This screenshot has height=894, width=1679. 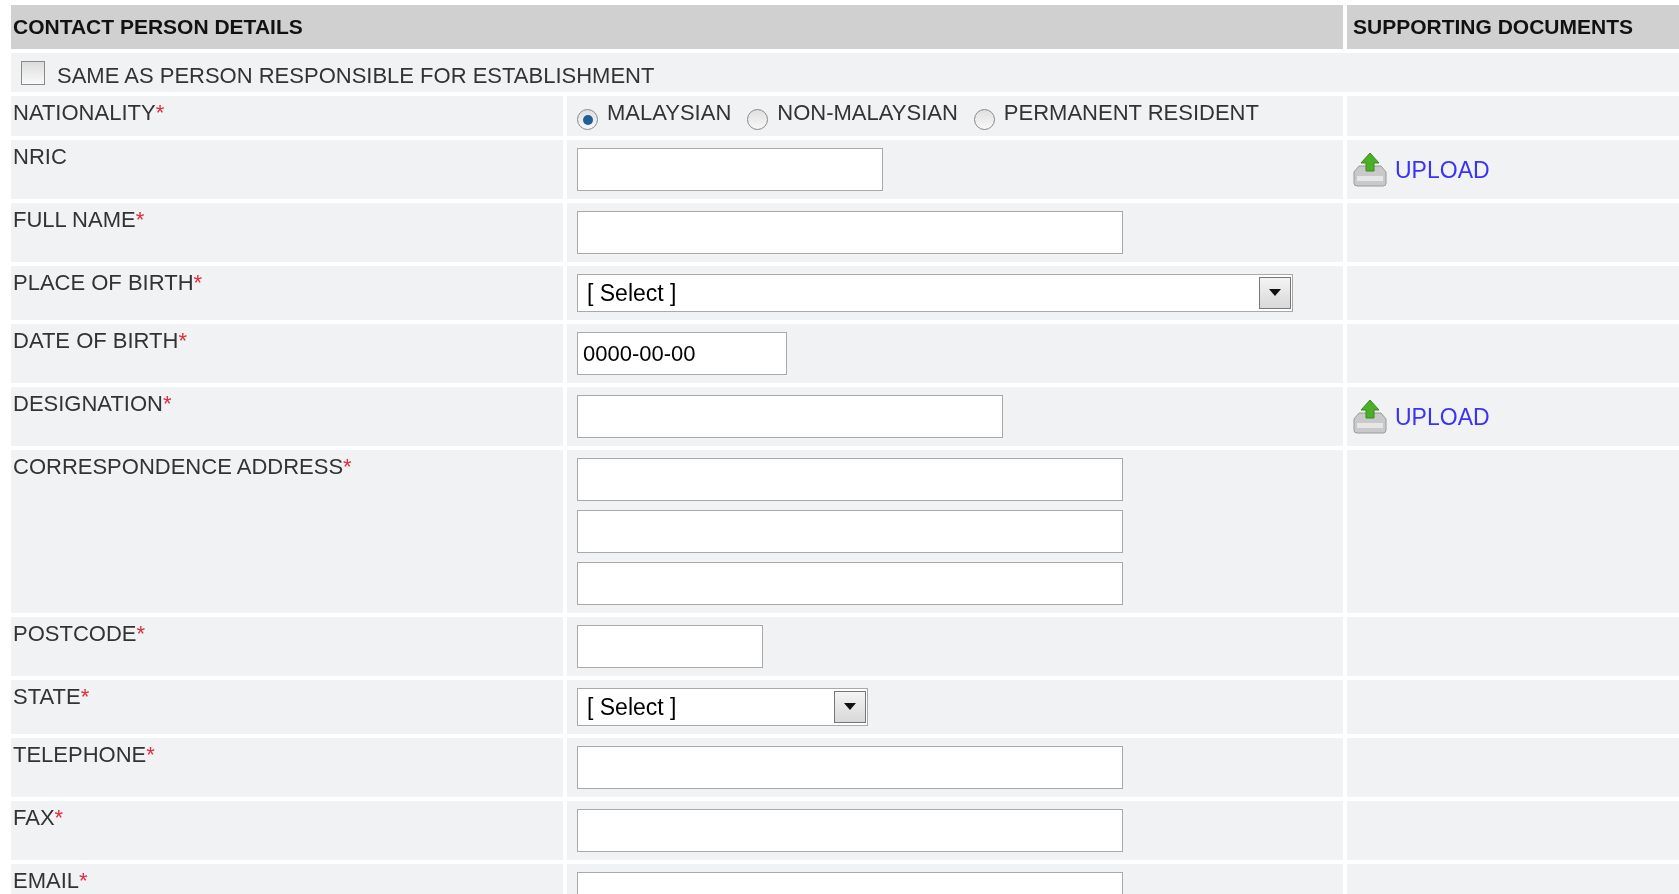 I want to click on field-label: PLACE OF BIRTH, so click(x=103, y=283).